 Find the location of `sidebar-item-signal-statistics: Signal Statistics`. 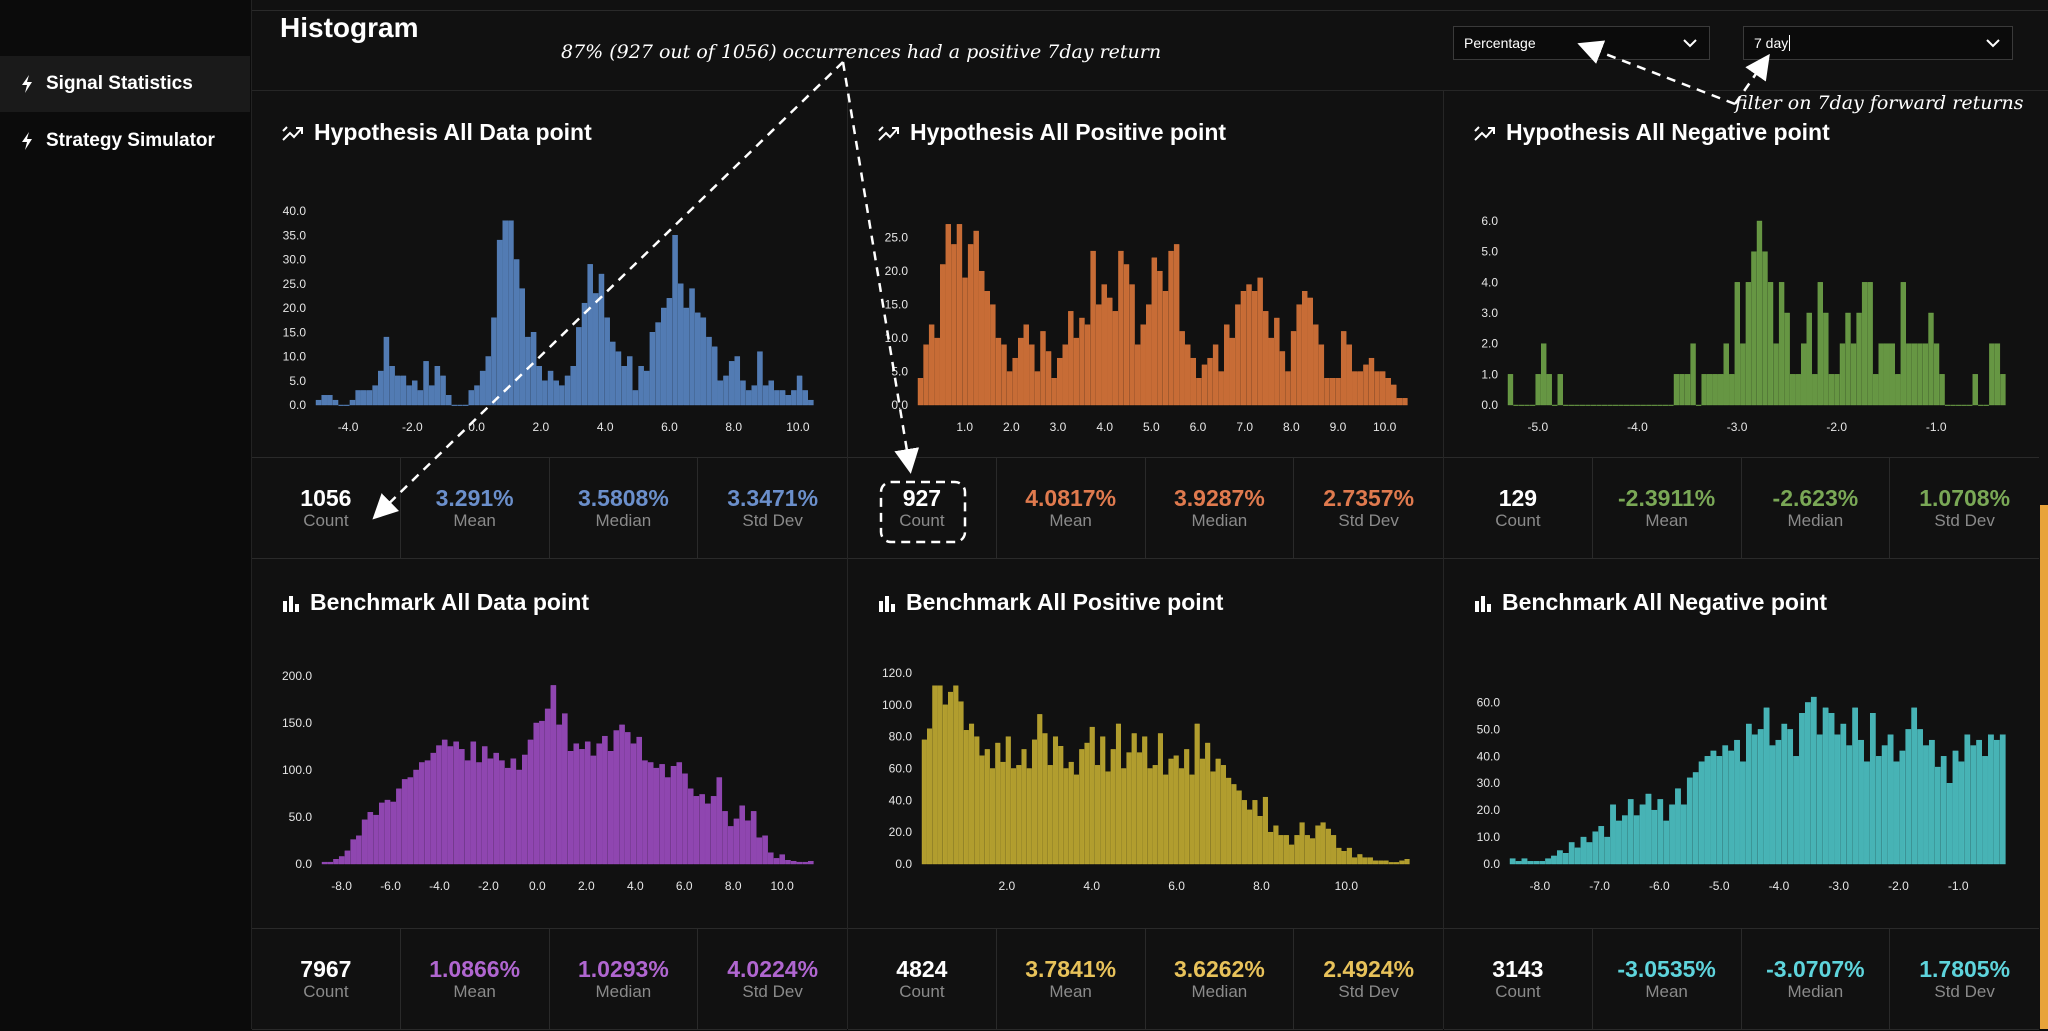

sidebar-item-signal-statistics: Signal Statistics is located at coordinates (125, 84).